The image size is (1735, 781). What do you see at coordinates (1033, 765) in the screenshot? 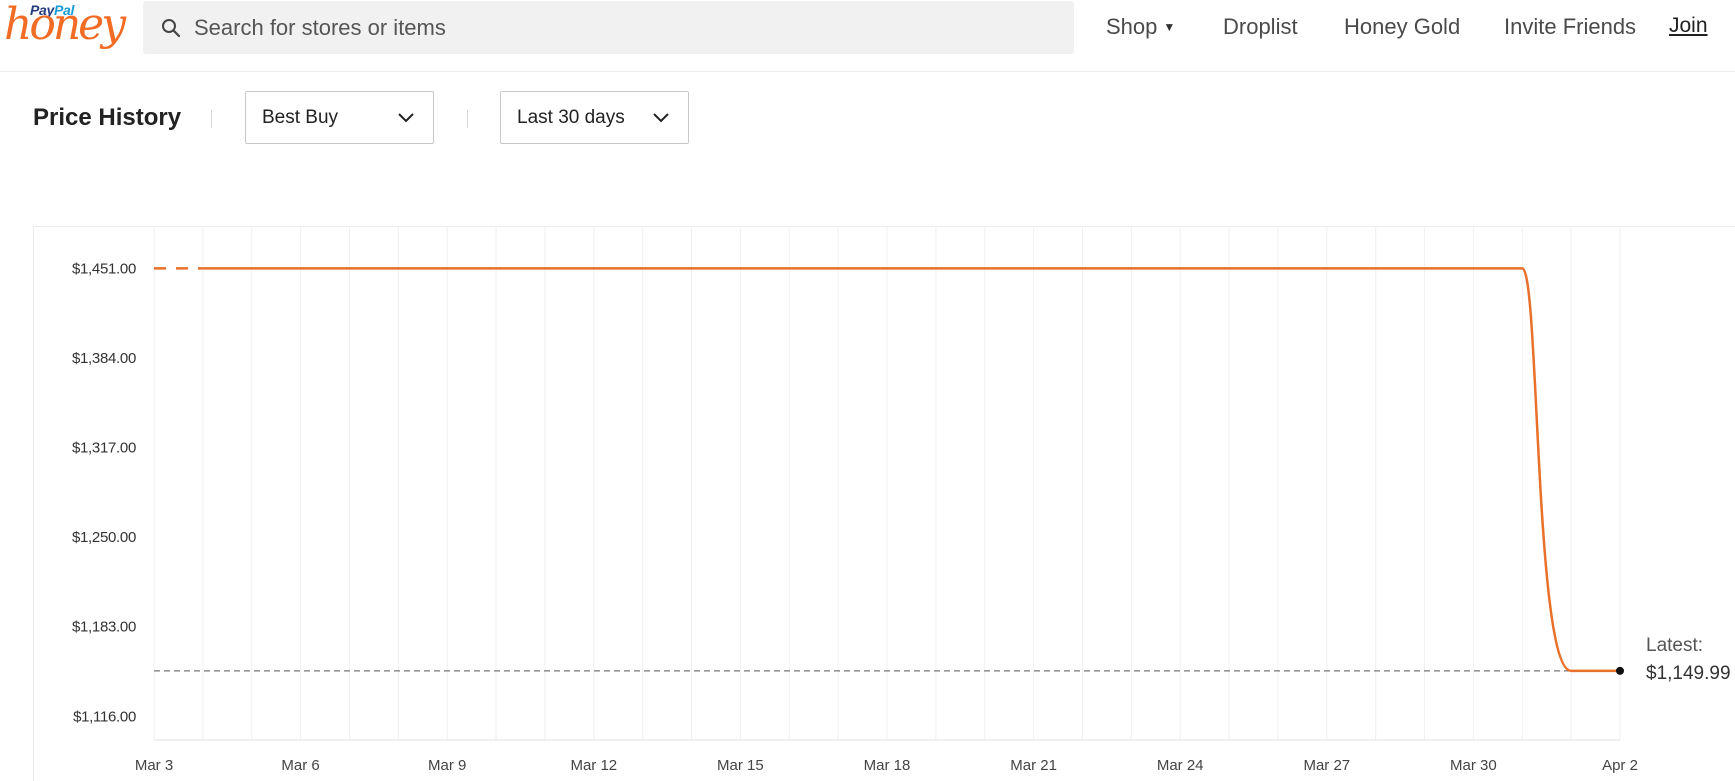
I see `x-tick-label: Mar 21` at bounding box center [1033, 765].